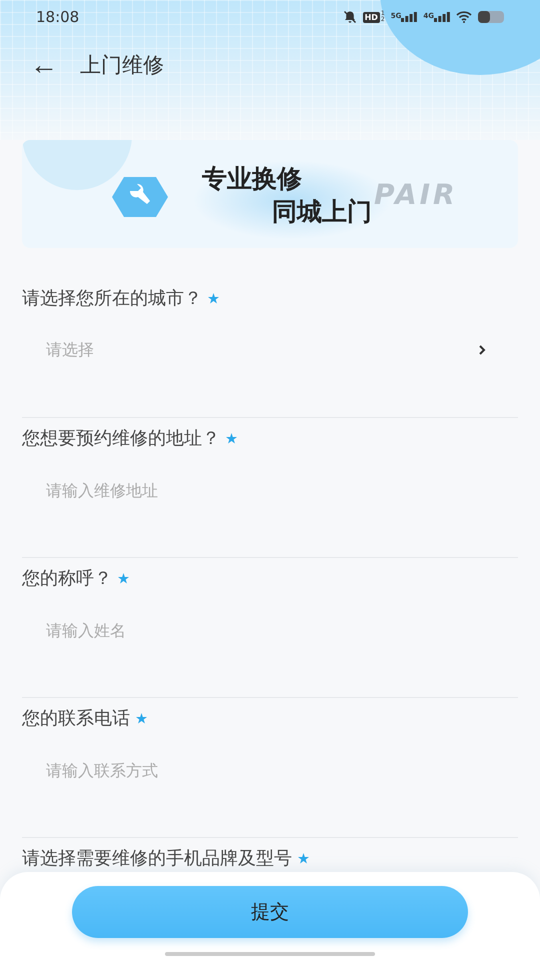  I want to click on input-field: 请输入维修地址, so click(270, 490).